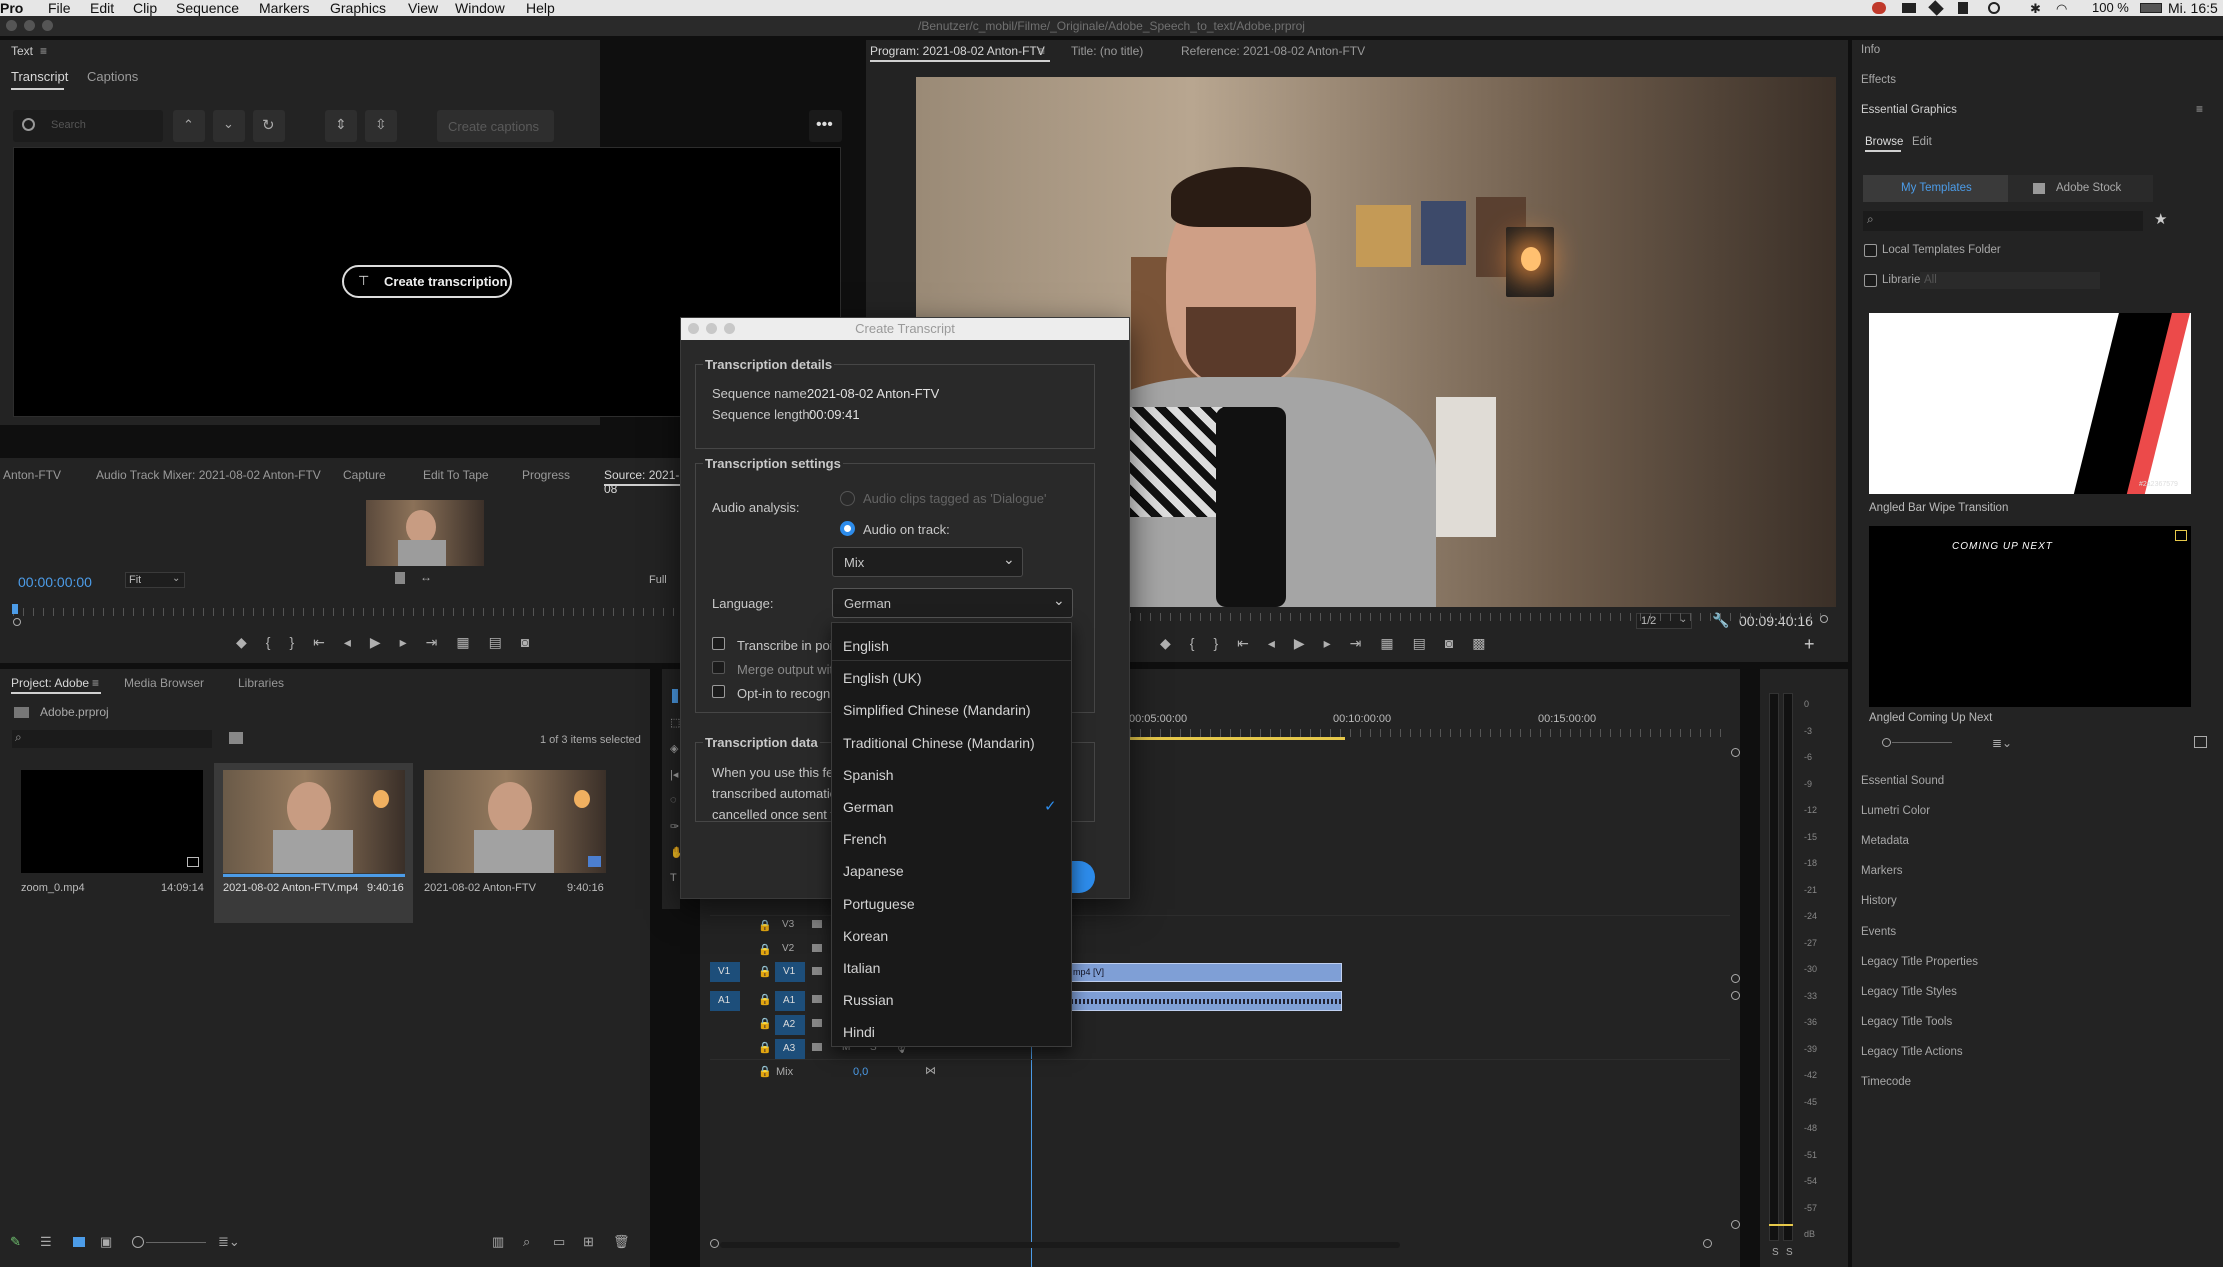  What do you see at coordinates (1909, 8) in the screenshot?
I see `sync-icon` at bounding box center [1909, 8].